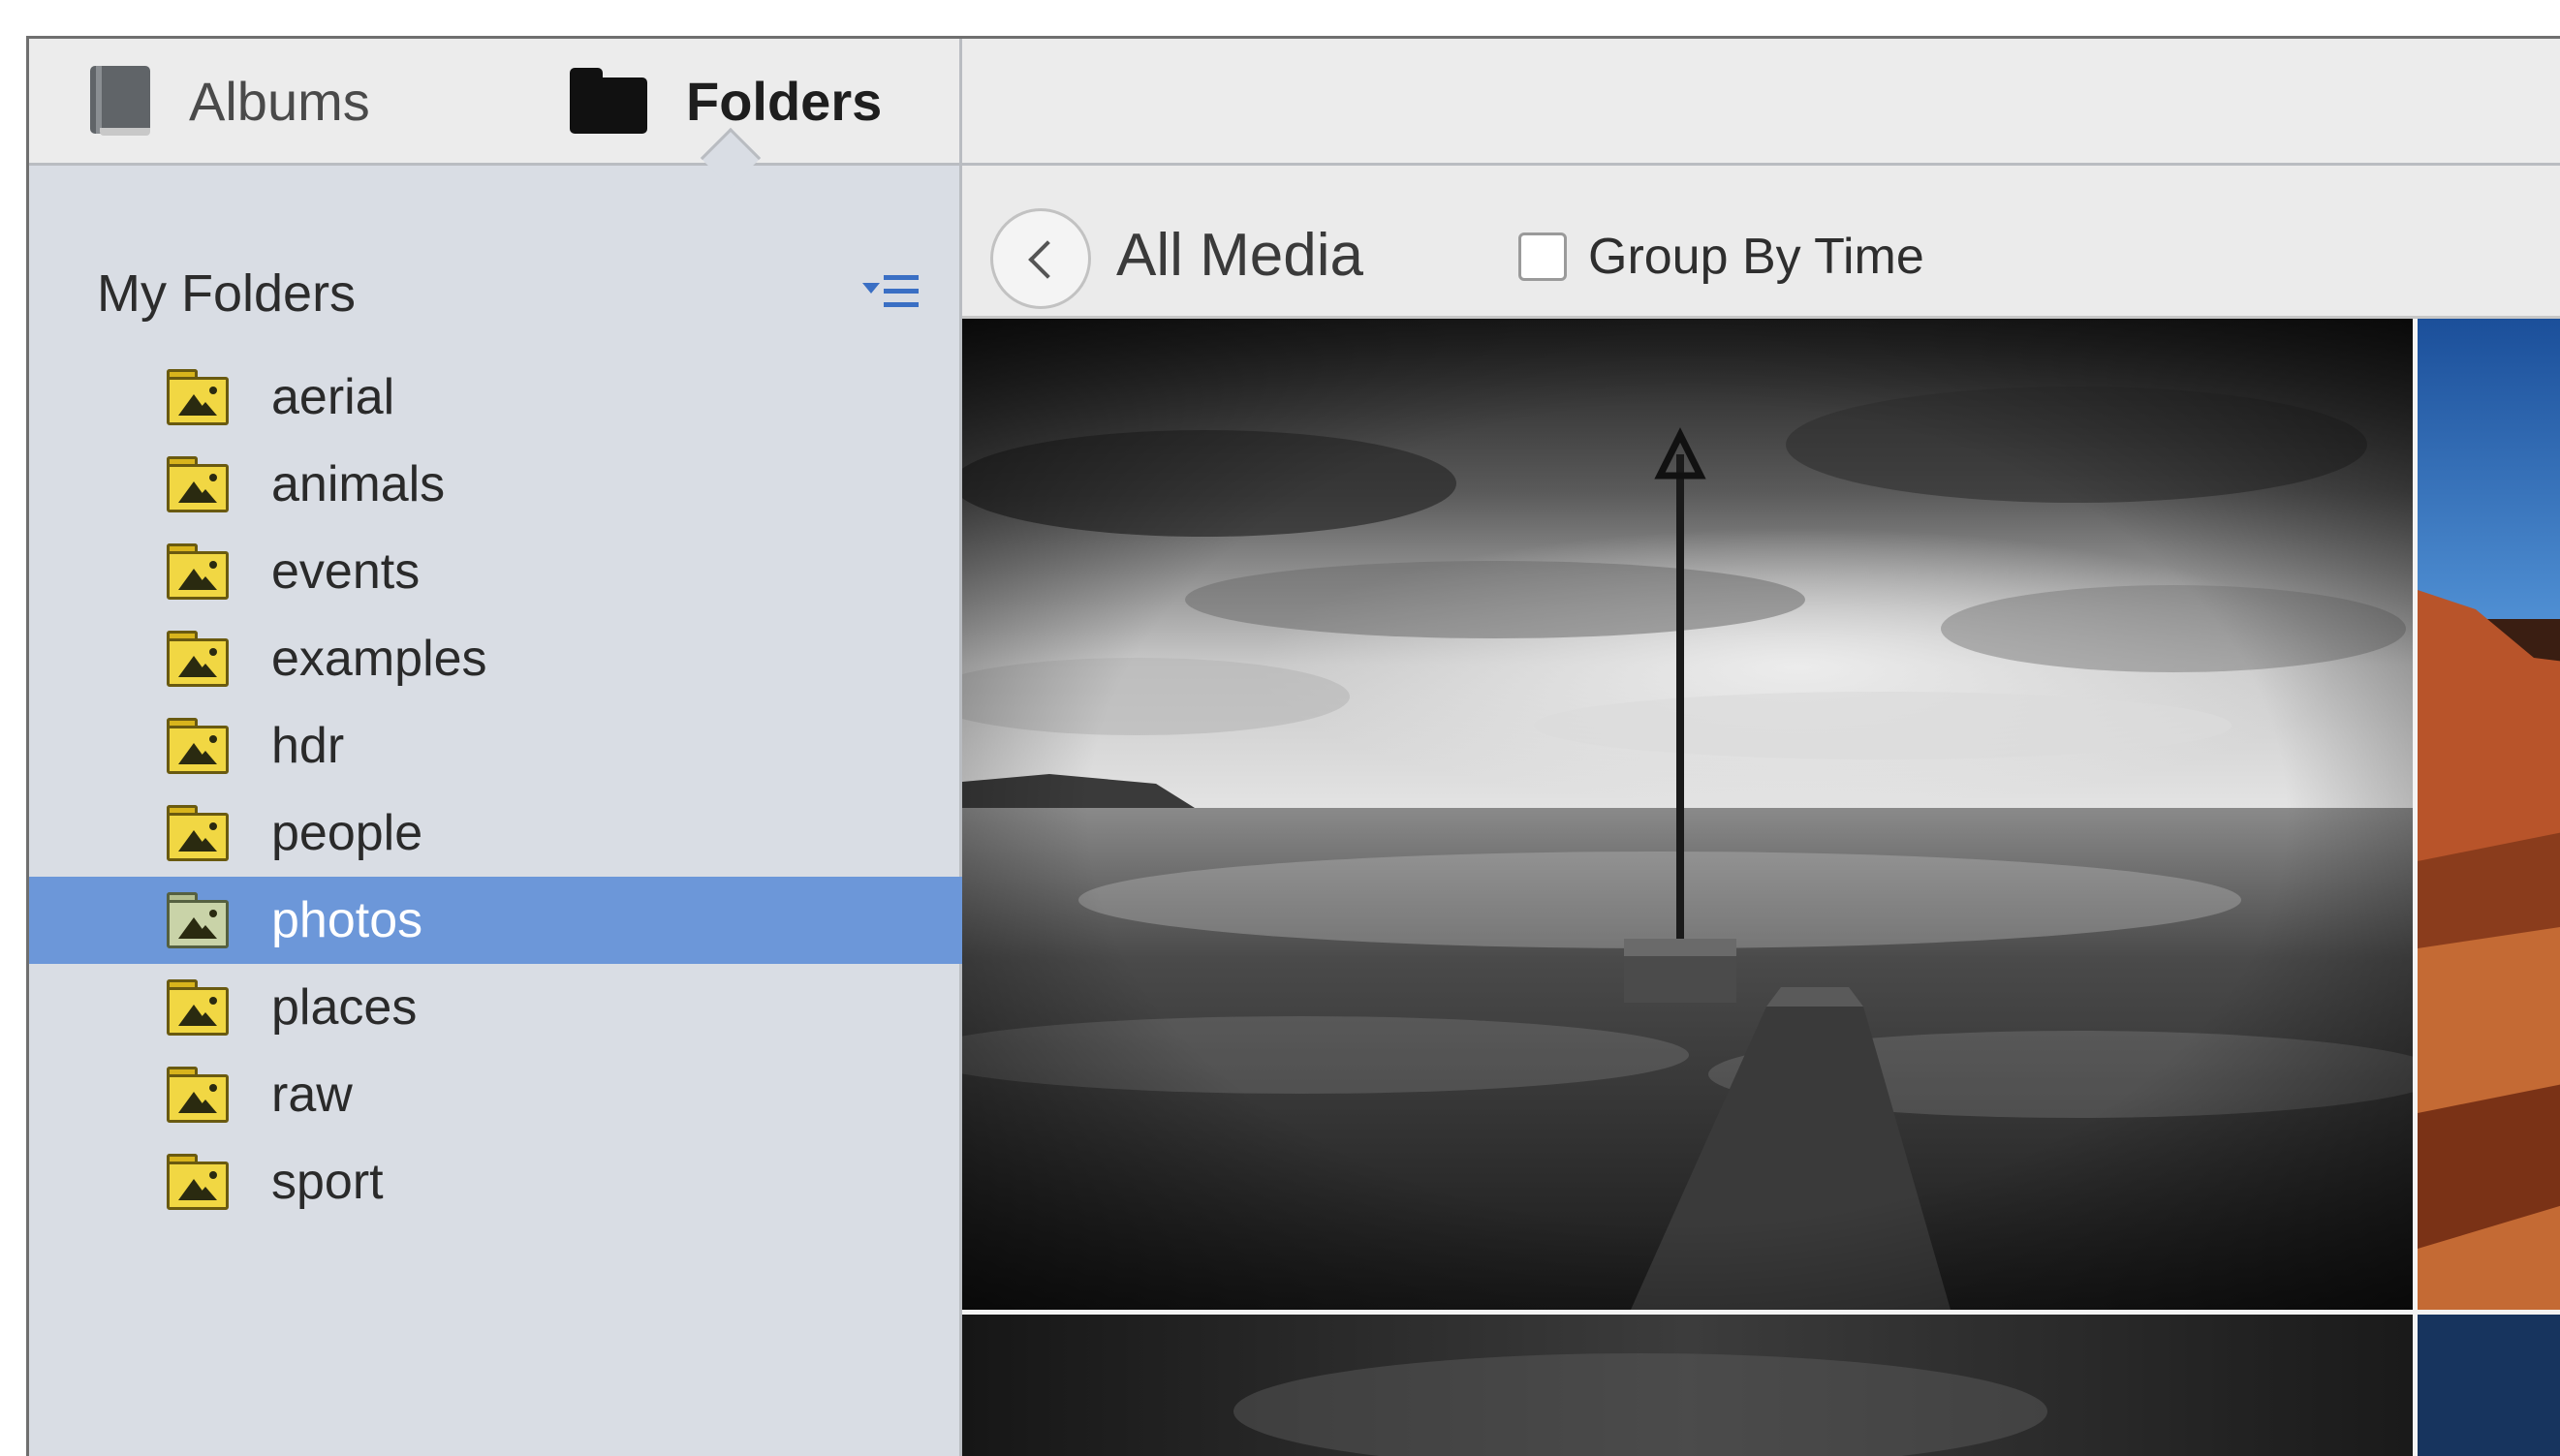  Describe the element at coordinates (344, 1008) in the screenshot. I see `folder-label: places` at that location.